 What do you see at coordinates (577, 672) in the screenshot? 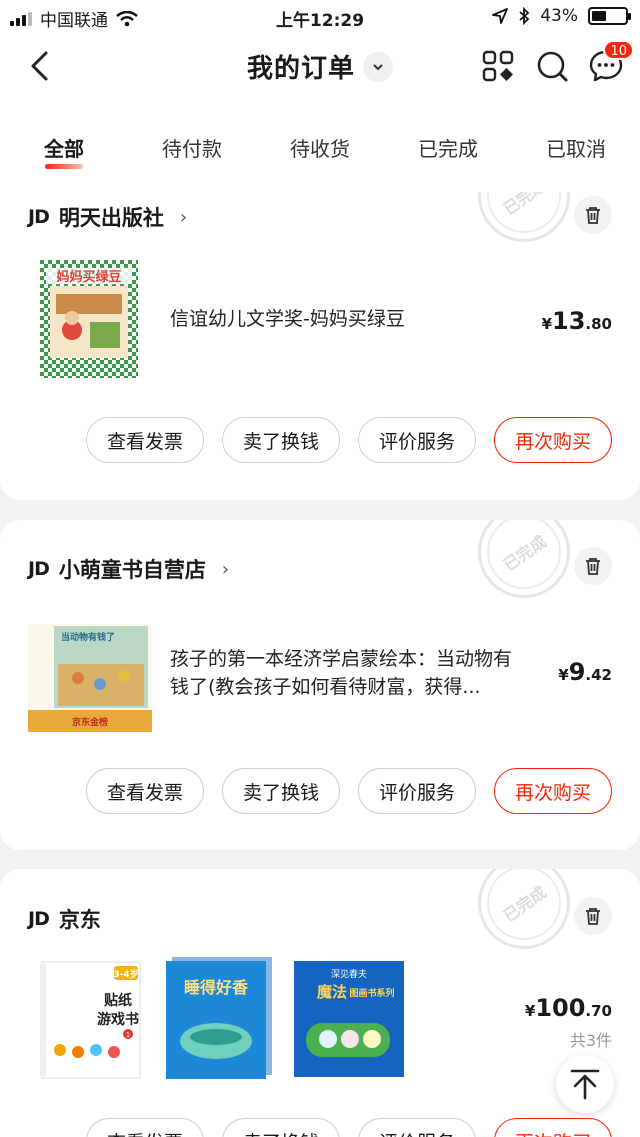
I see `price-integer: 9` at bounding box center [577, 672].